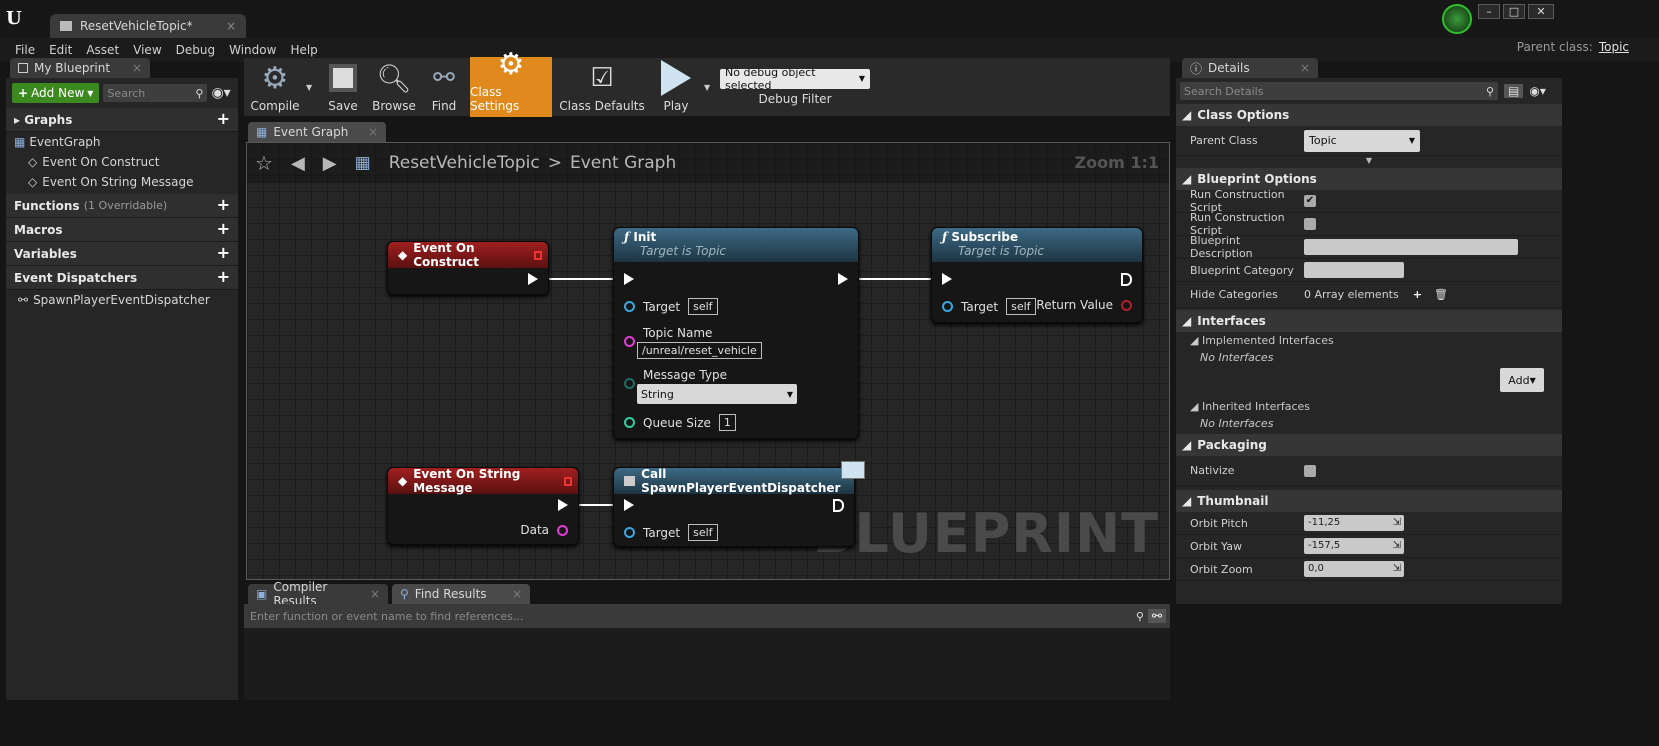  Describe the element at coordinates (223, 205) in the screenshot. I see `add-function-button: +` at that location.